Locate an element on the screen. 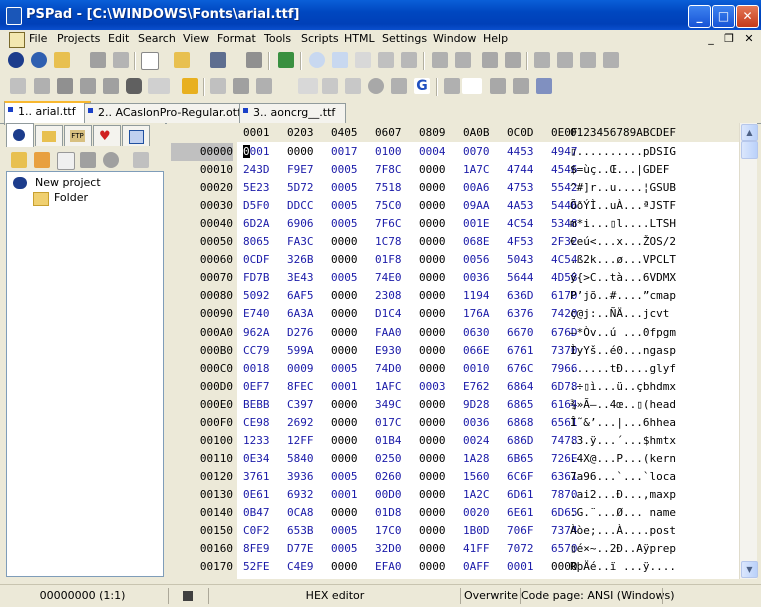  hex-cell: 01D8 is located at coordinates (388, 513).